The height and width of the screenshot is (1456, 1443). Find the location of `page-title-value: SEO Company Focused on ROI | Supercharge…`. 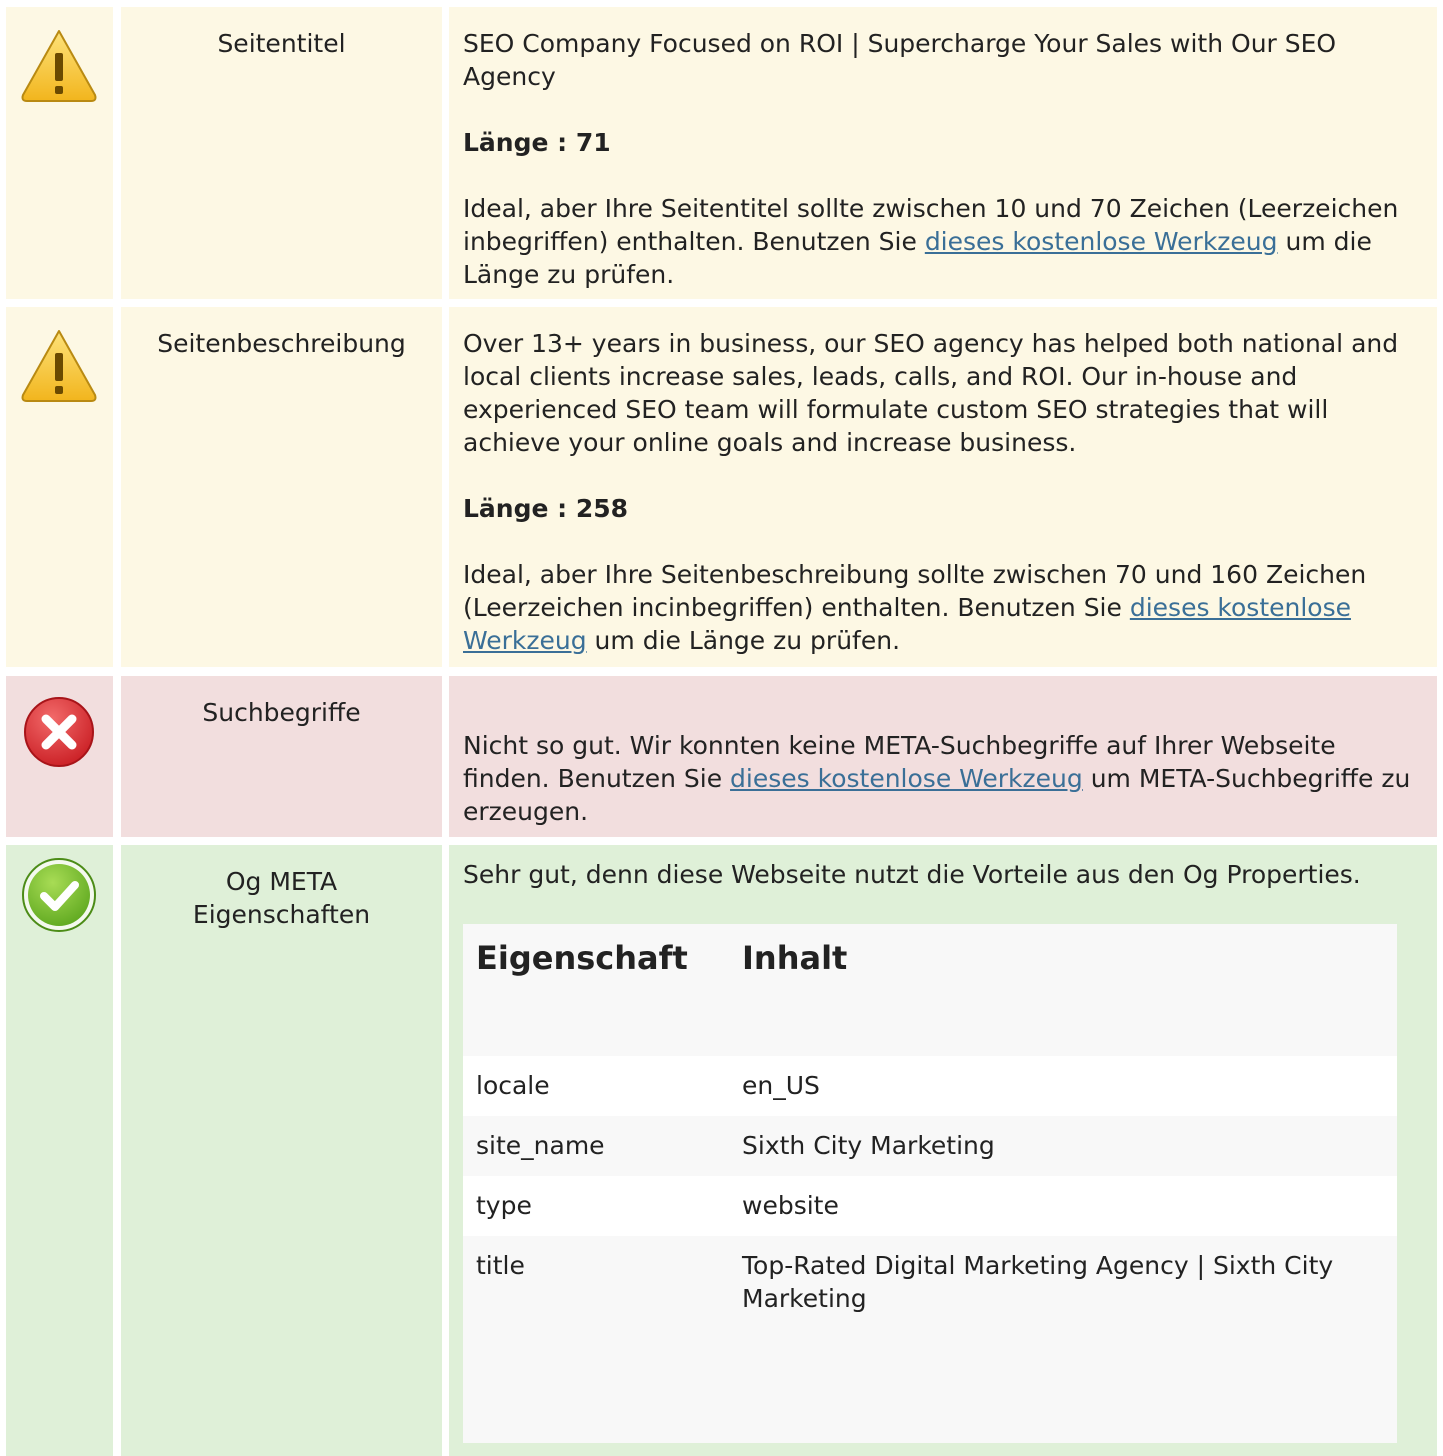

page-title-value: SEO Company Focused on ROI | Supercharge… is located at coordinates (900, 60).